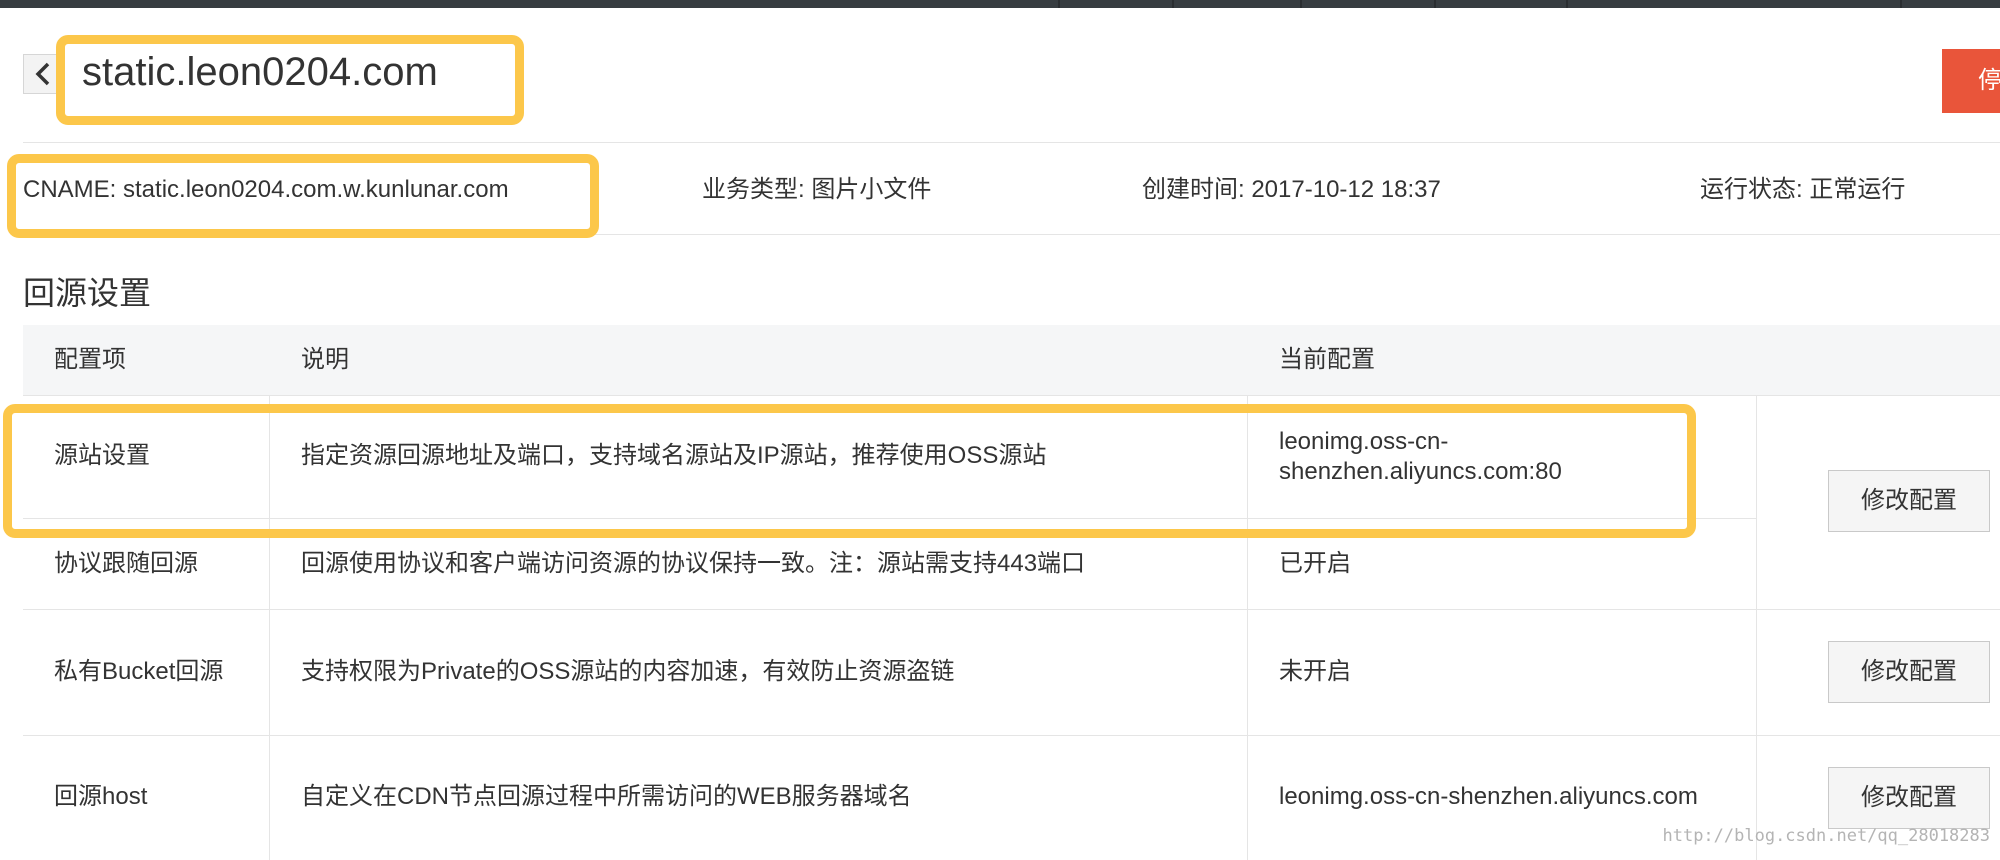  Describe the element at coordinates (1364, 441) in the screenshot. I see `value-line: leonimg.oss-cn-` at that location.